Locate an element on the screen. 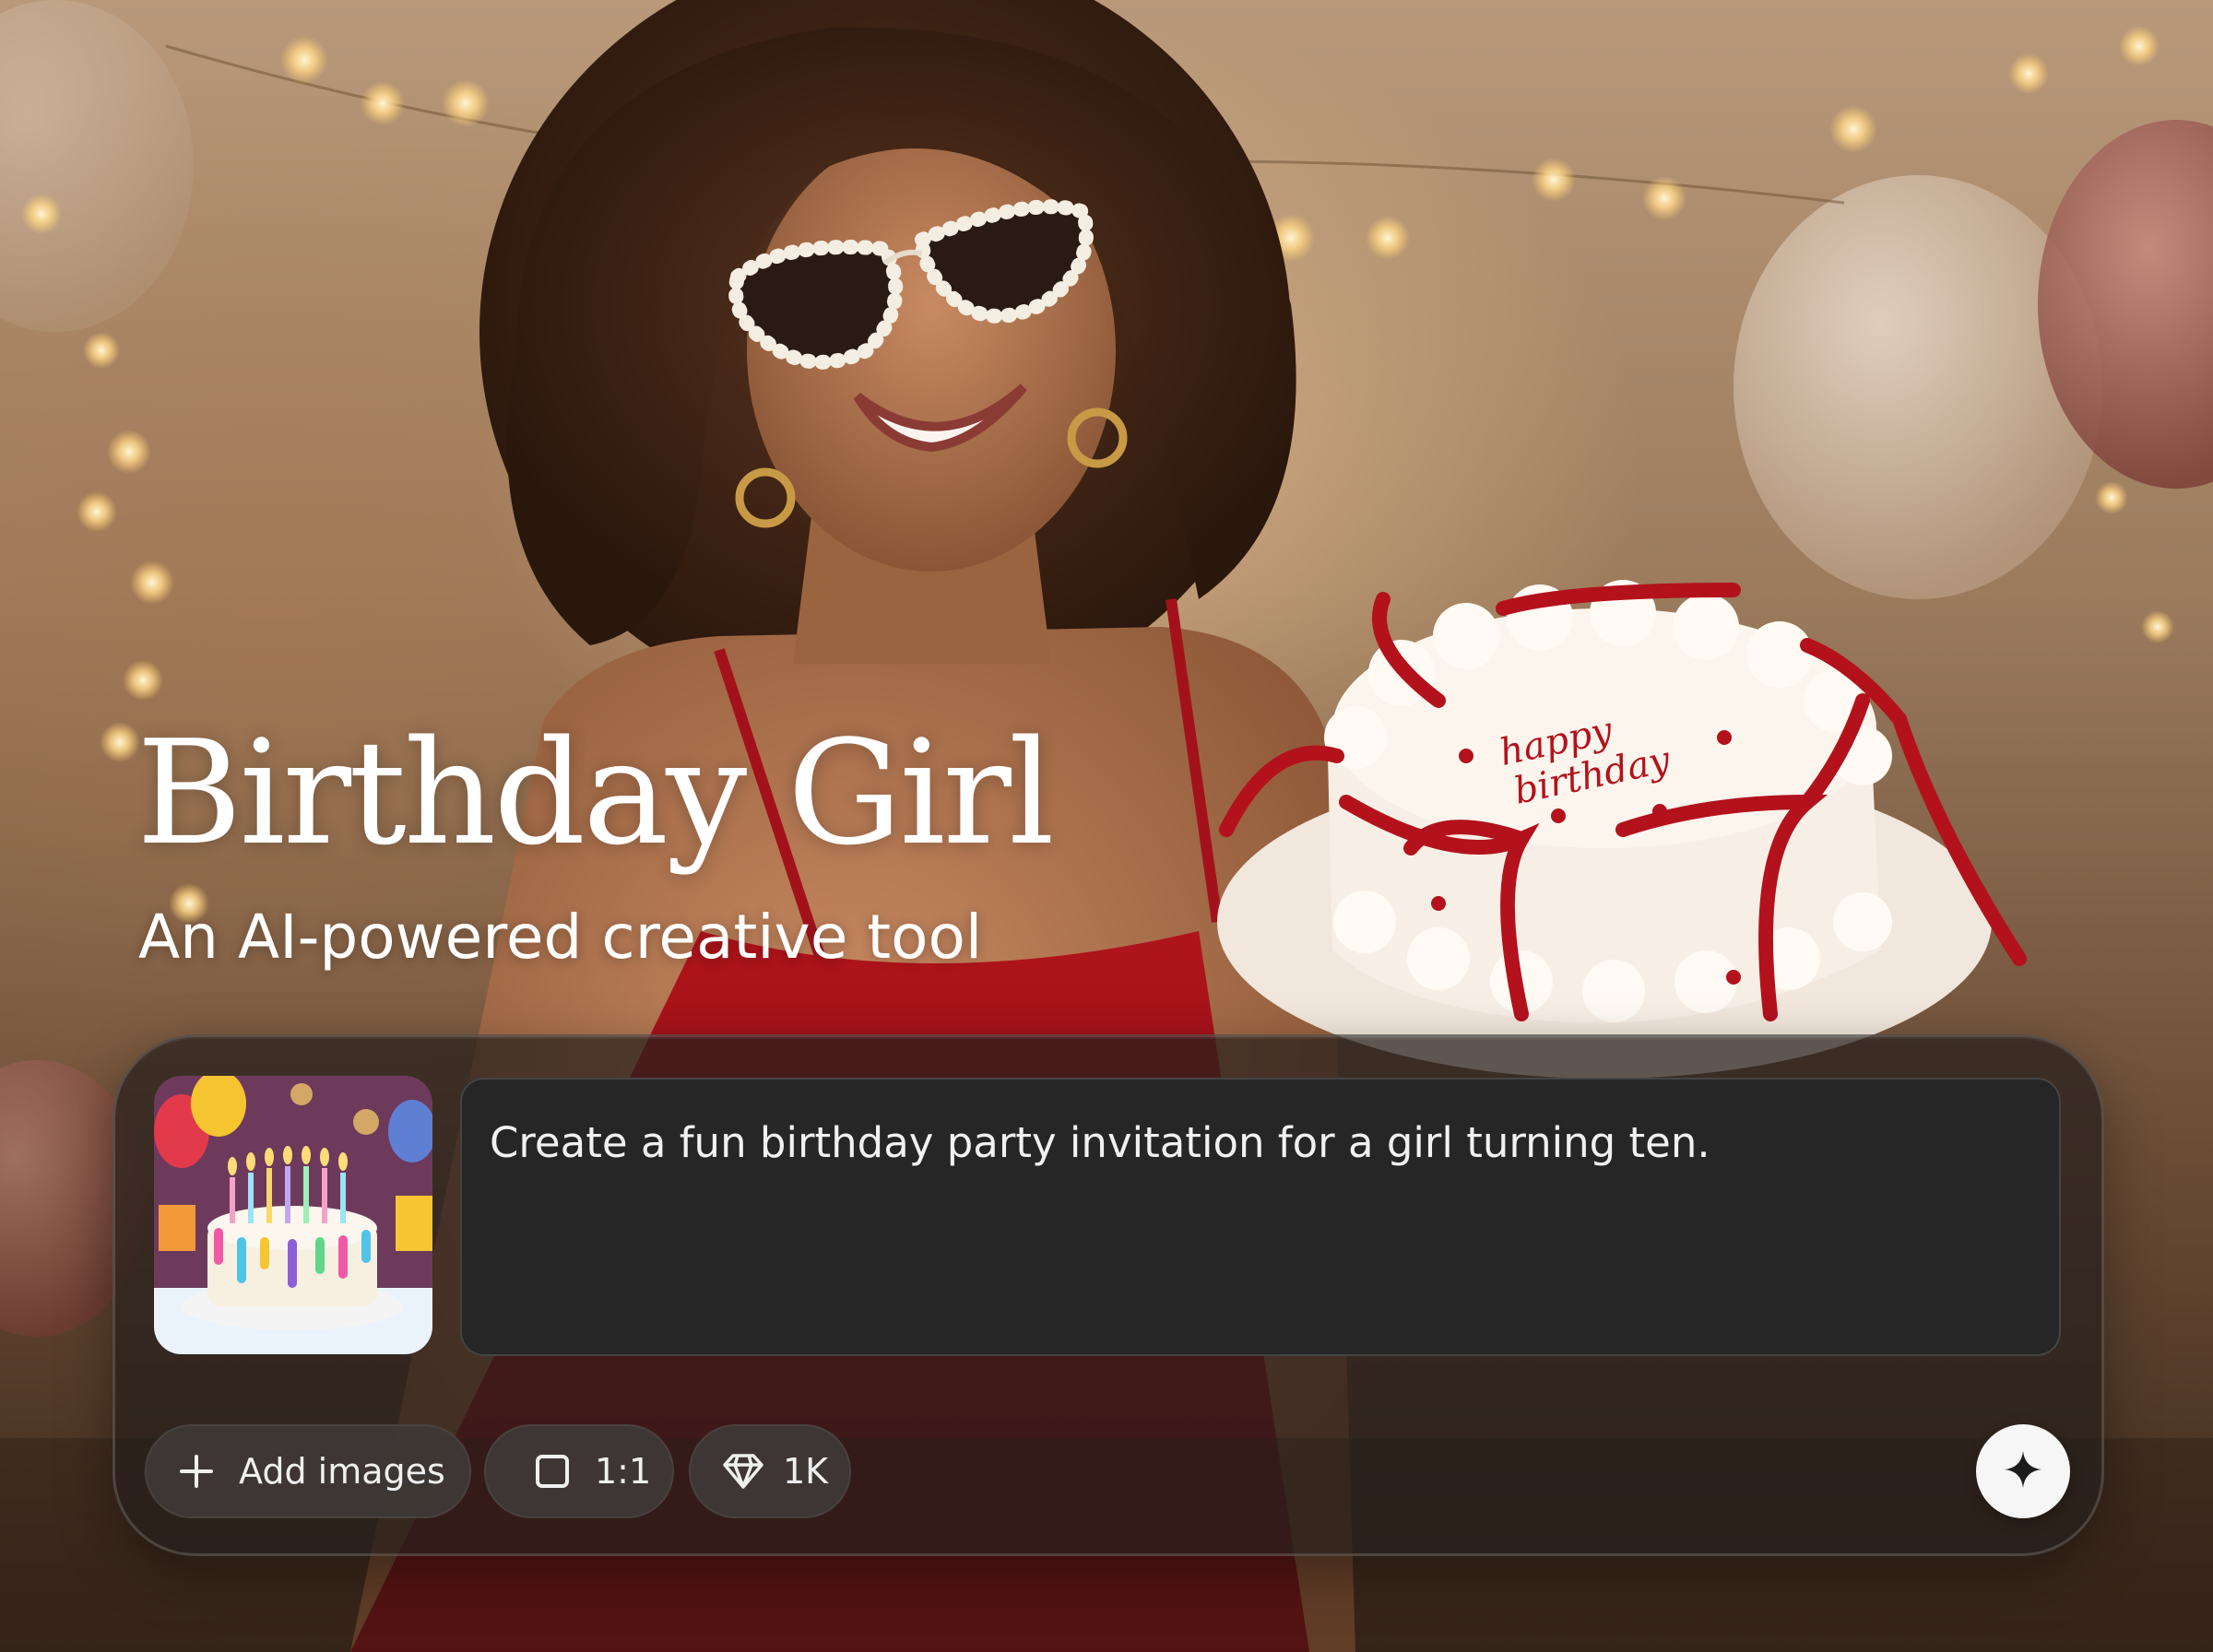 This screenshot has height=1652, width=2213. generate-button is located at coordinates (2023, 1471).